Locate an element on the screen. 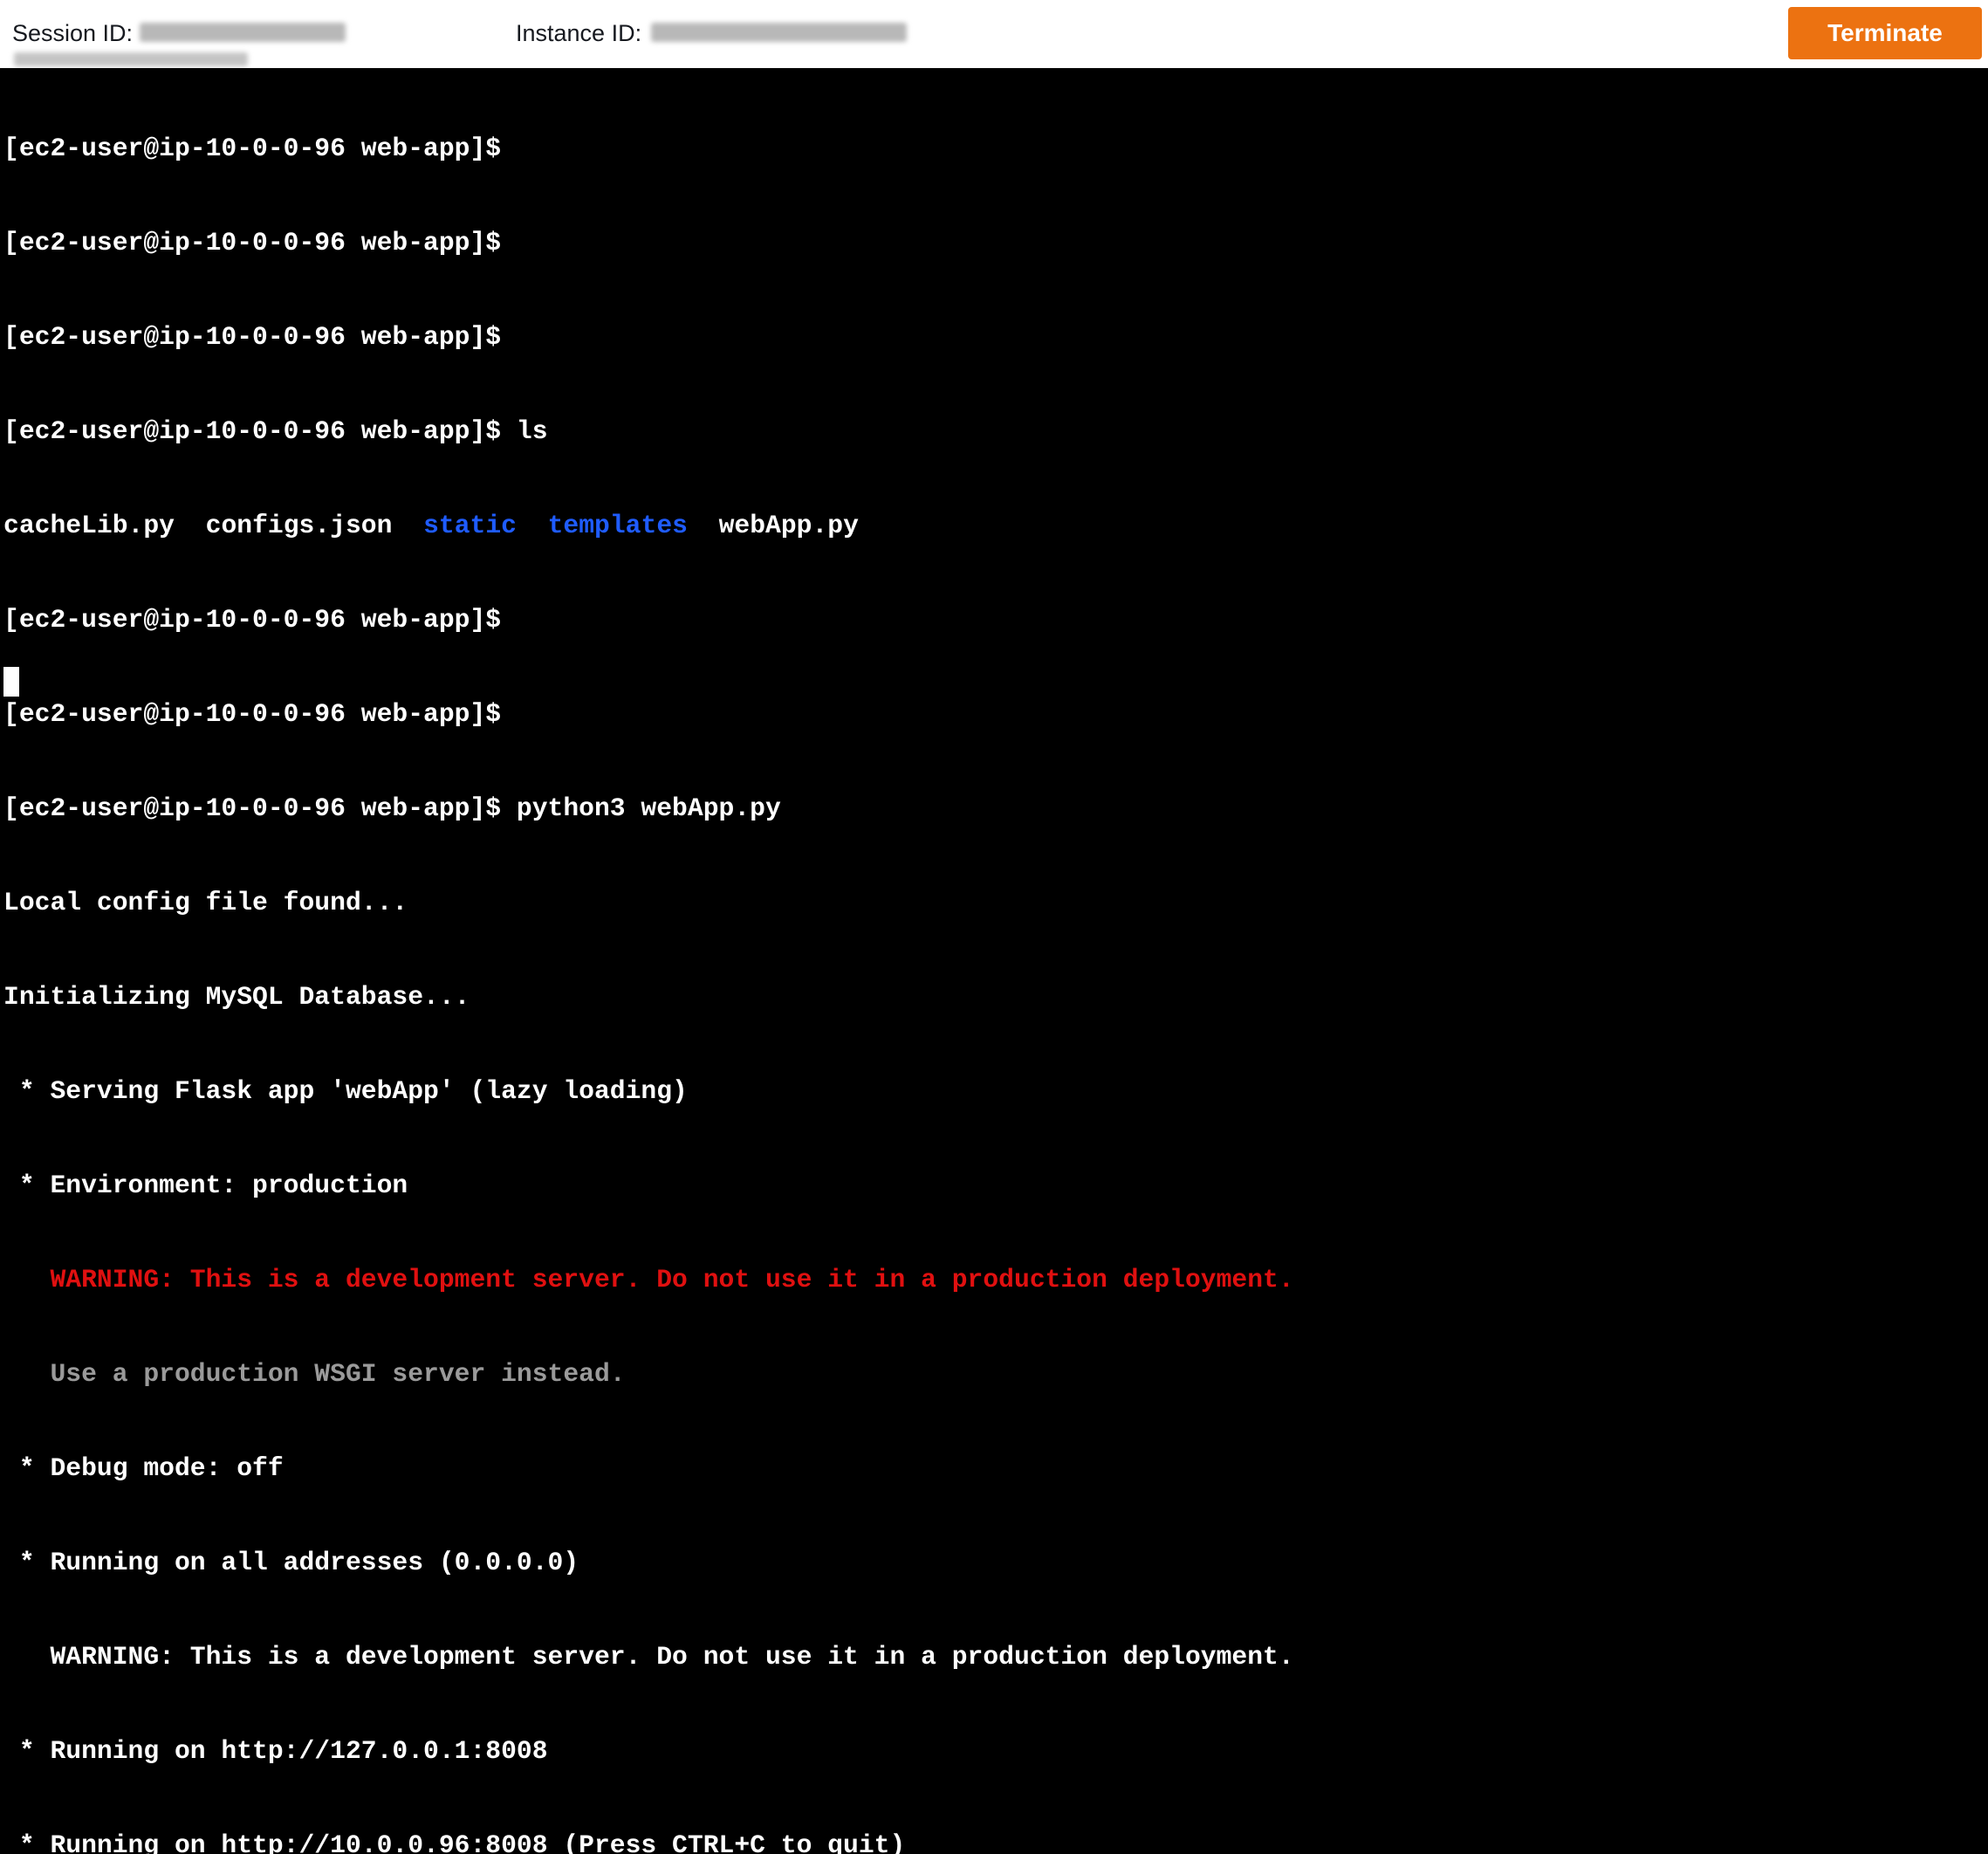  terminal-cursor is located at coordinates (11, 682).